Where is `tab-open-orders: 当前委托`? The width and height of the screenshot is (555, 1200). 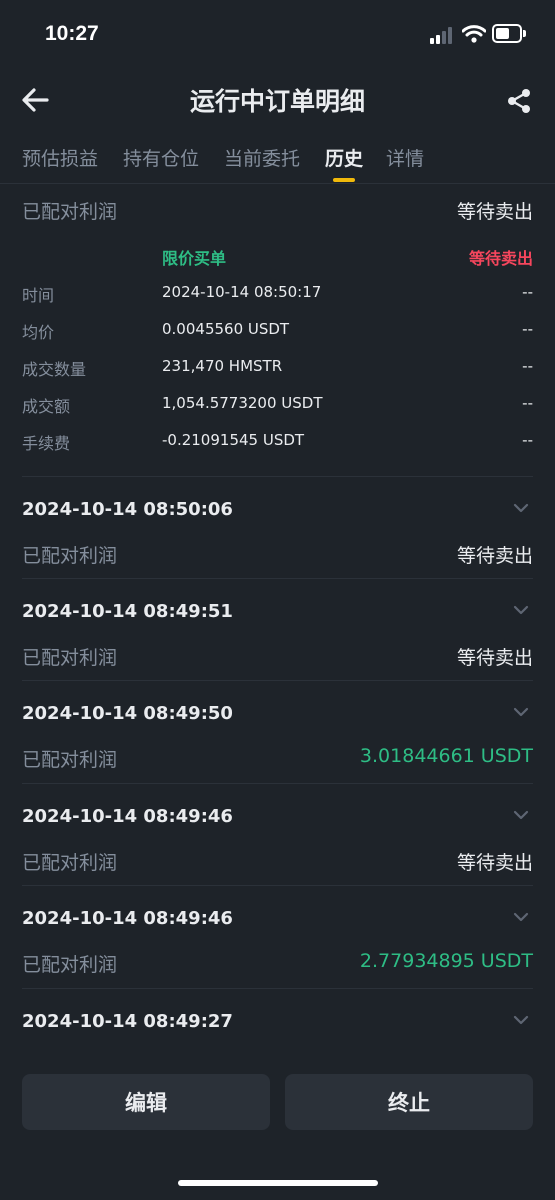
tab-open-orders: 当前委托 is located at coordinates (262, 157).